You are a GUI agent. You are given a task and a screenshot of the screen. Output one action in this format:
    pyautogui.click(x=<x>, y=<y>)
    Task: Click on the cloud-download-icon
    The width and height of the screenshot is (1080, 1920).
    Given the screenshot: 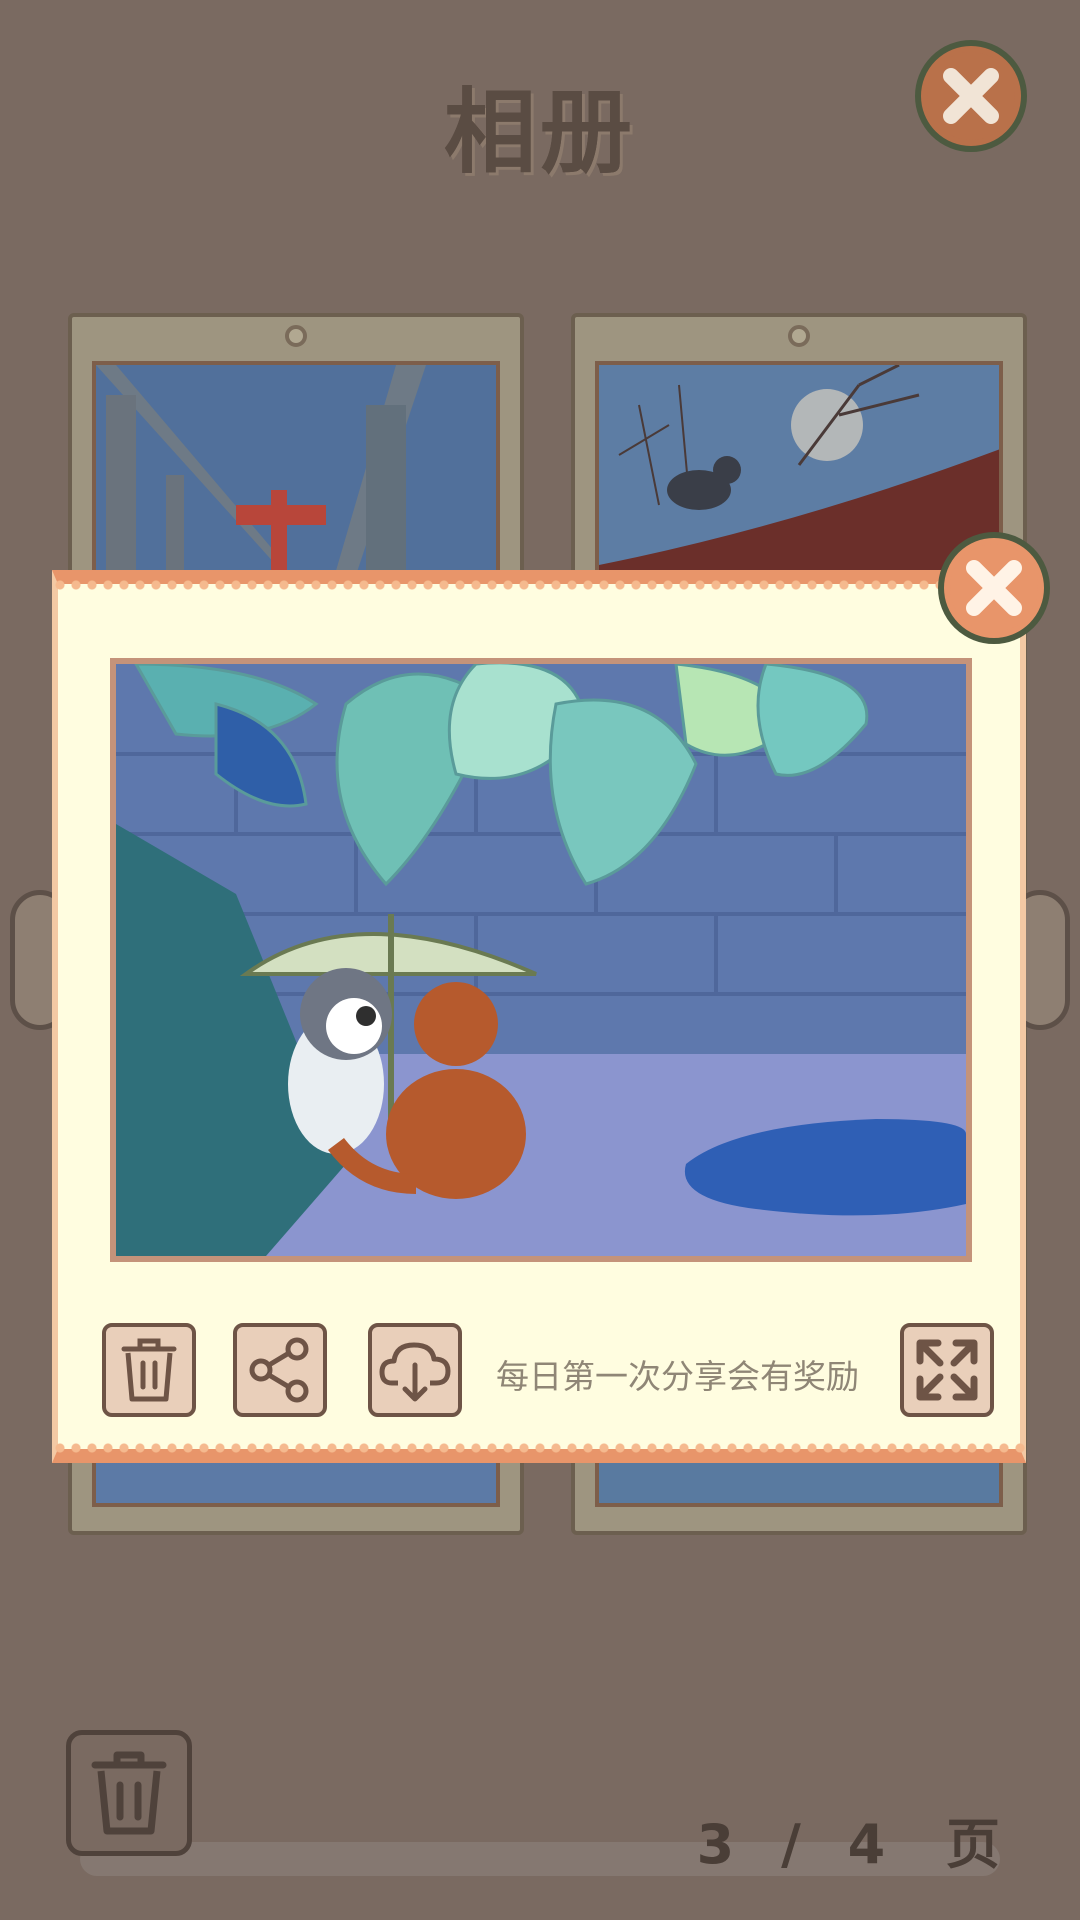 What is the action you would take?
    pyautogui.click(x=415, y=1372)
    